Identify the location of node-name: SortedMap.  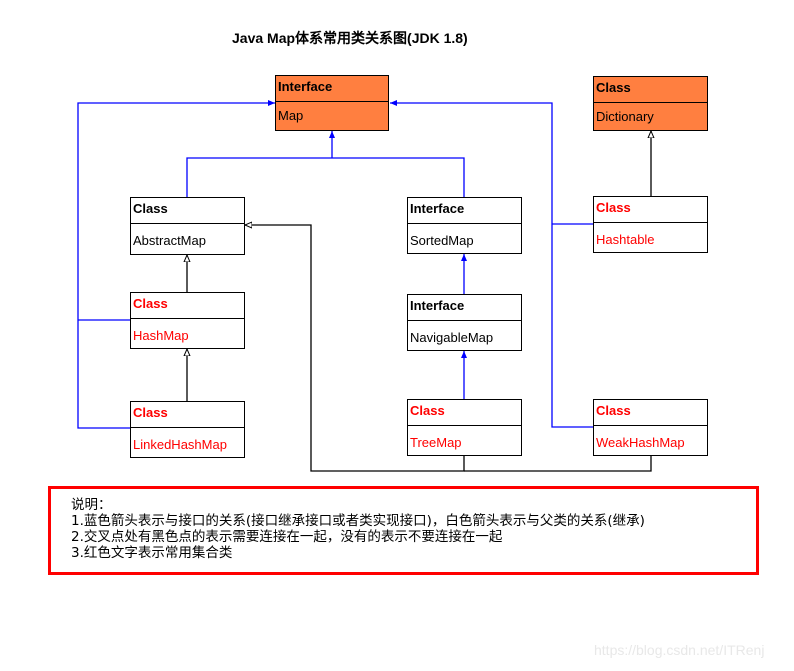
(442, 240).